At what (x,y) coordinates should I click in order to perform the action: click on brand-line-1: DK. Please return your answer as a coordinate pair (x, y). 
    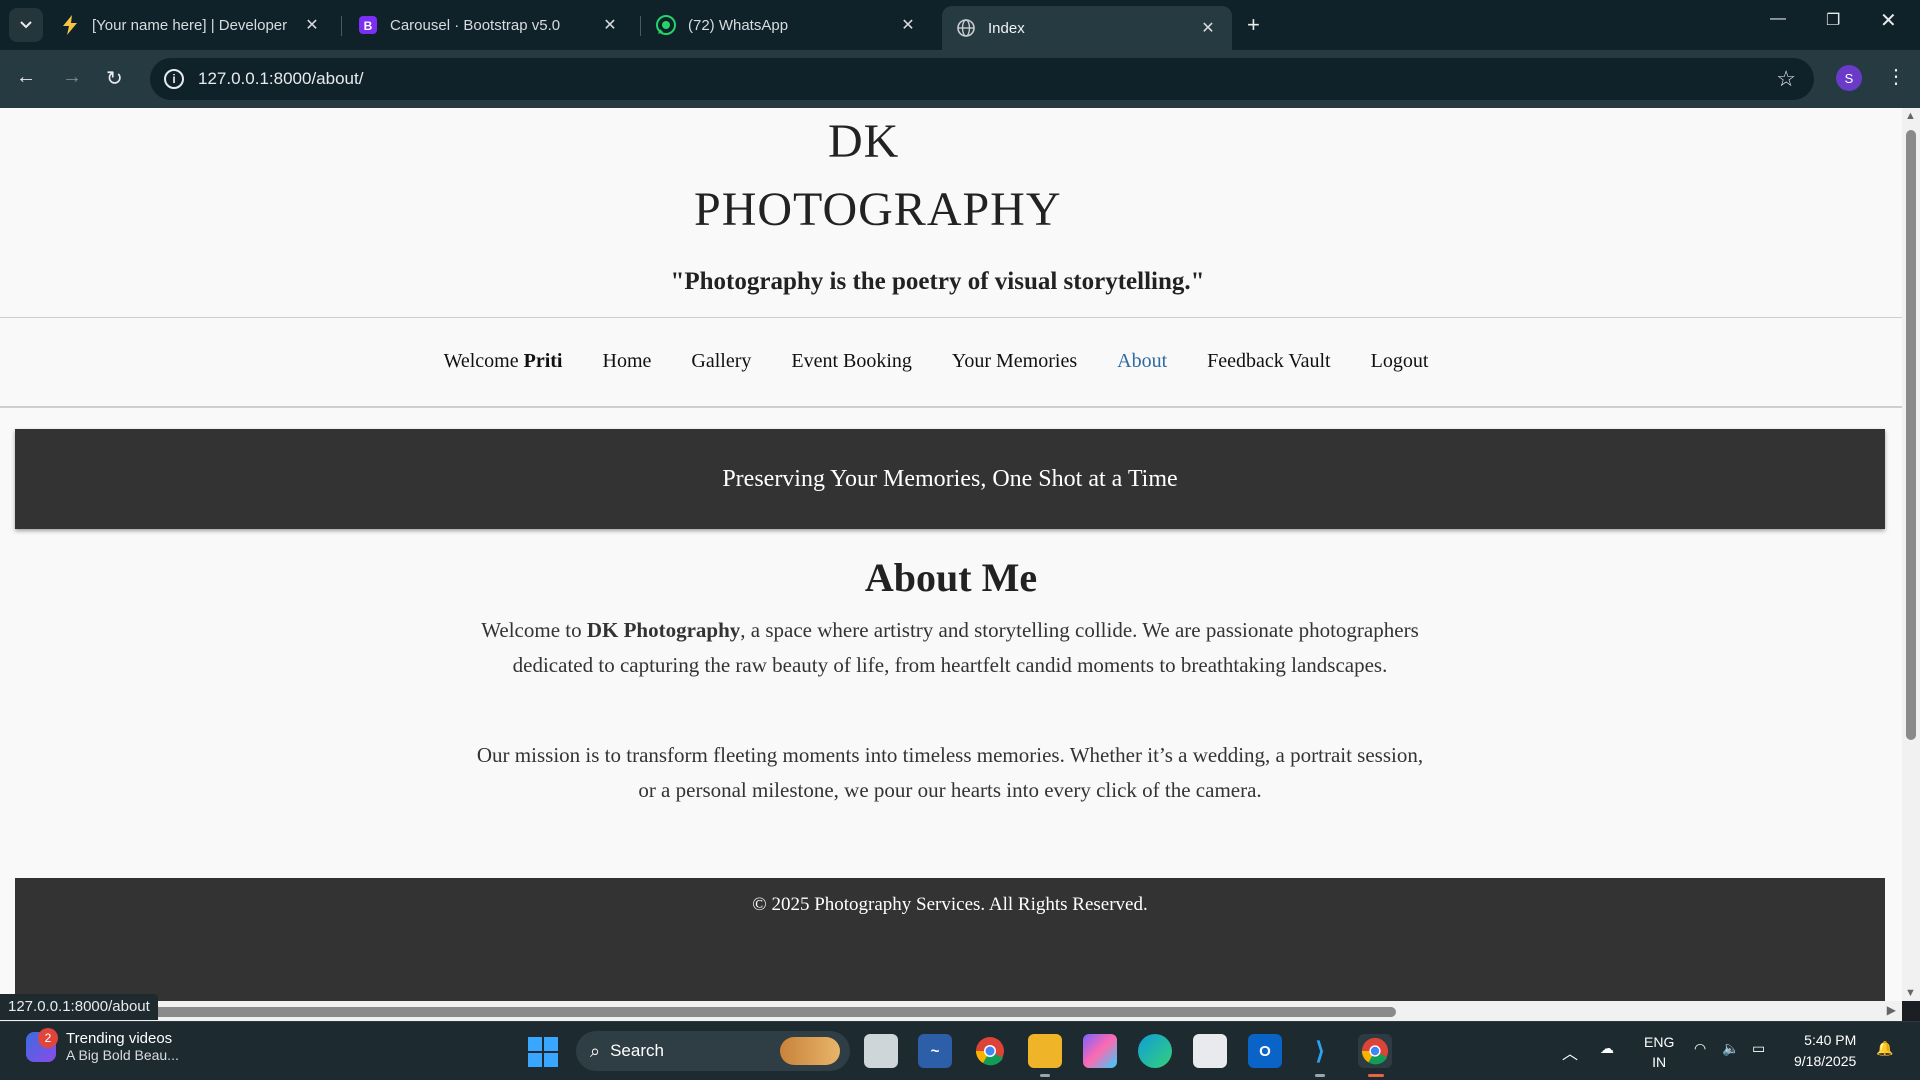
    Looking at the image, I should click on (864, 141).